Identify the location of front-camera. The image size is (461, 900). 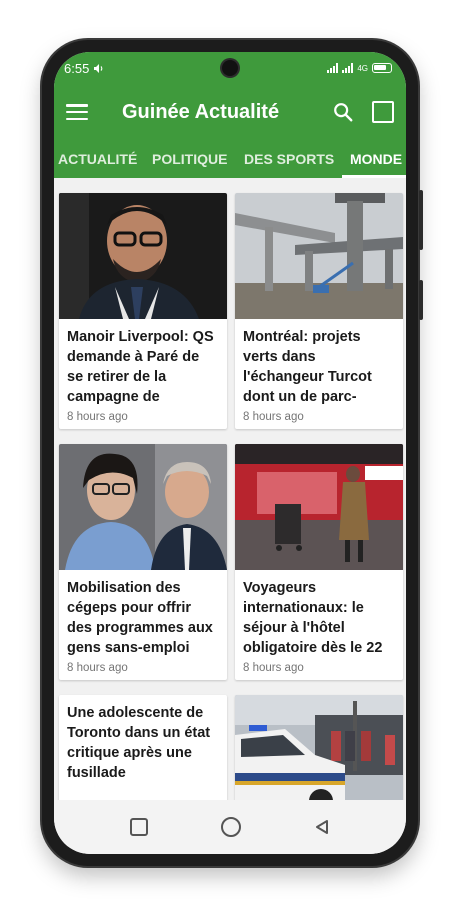
(230, 68).